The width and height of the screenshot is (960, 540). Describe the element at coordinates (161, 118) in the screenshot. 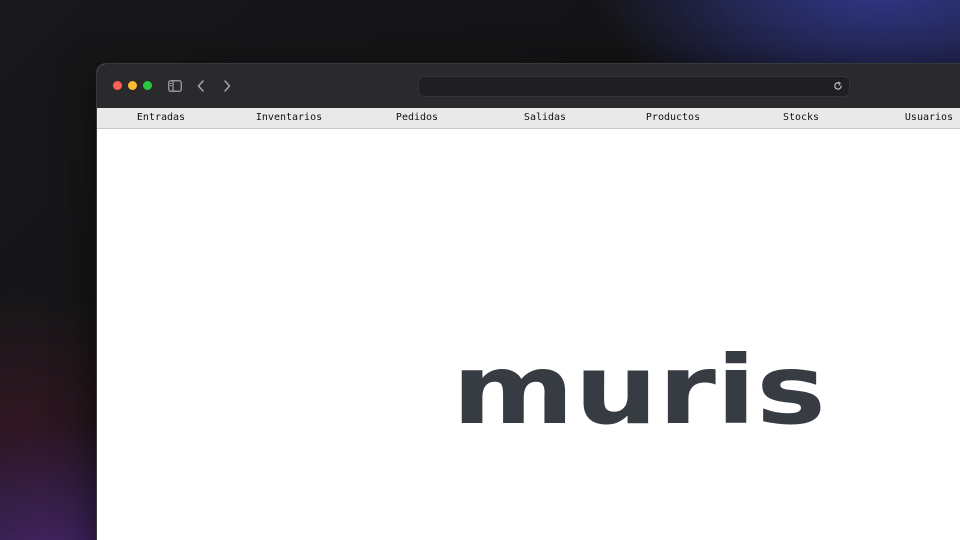

I see `nav-link-entradas: Entradas` at that location.